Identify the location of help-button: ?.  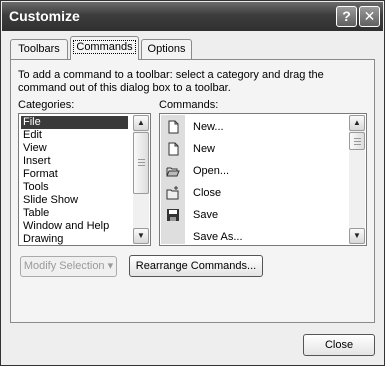
(346, 16).